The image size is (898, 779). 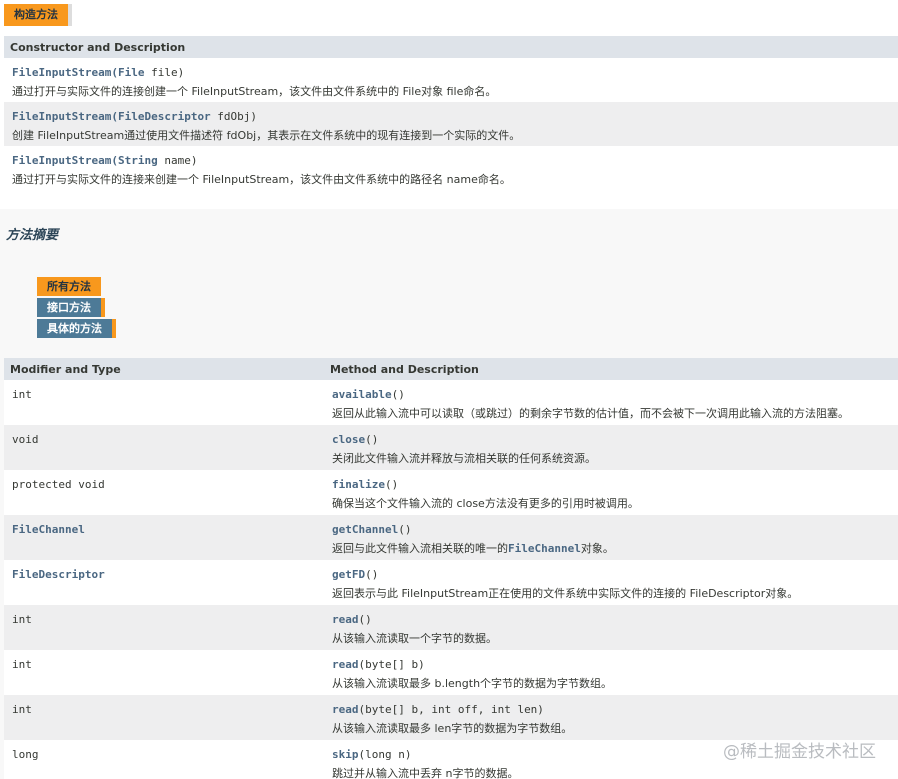 What do you see at coordinates (358, 484) in the screenshot?
I see `method-link: finalize` at bounding box center [358, 484].